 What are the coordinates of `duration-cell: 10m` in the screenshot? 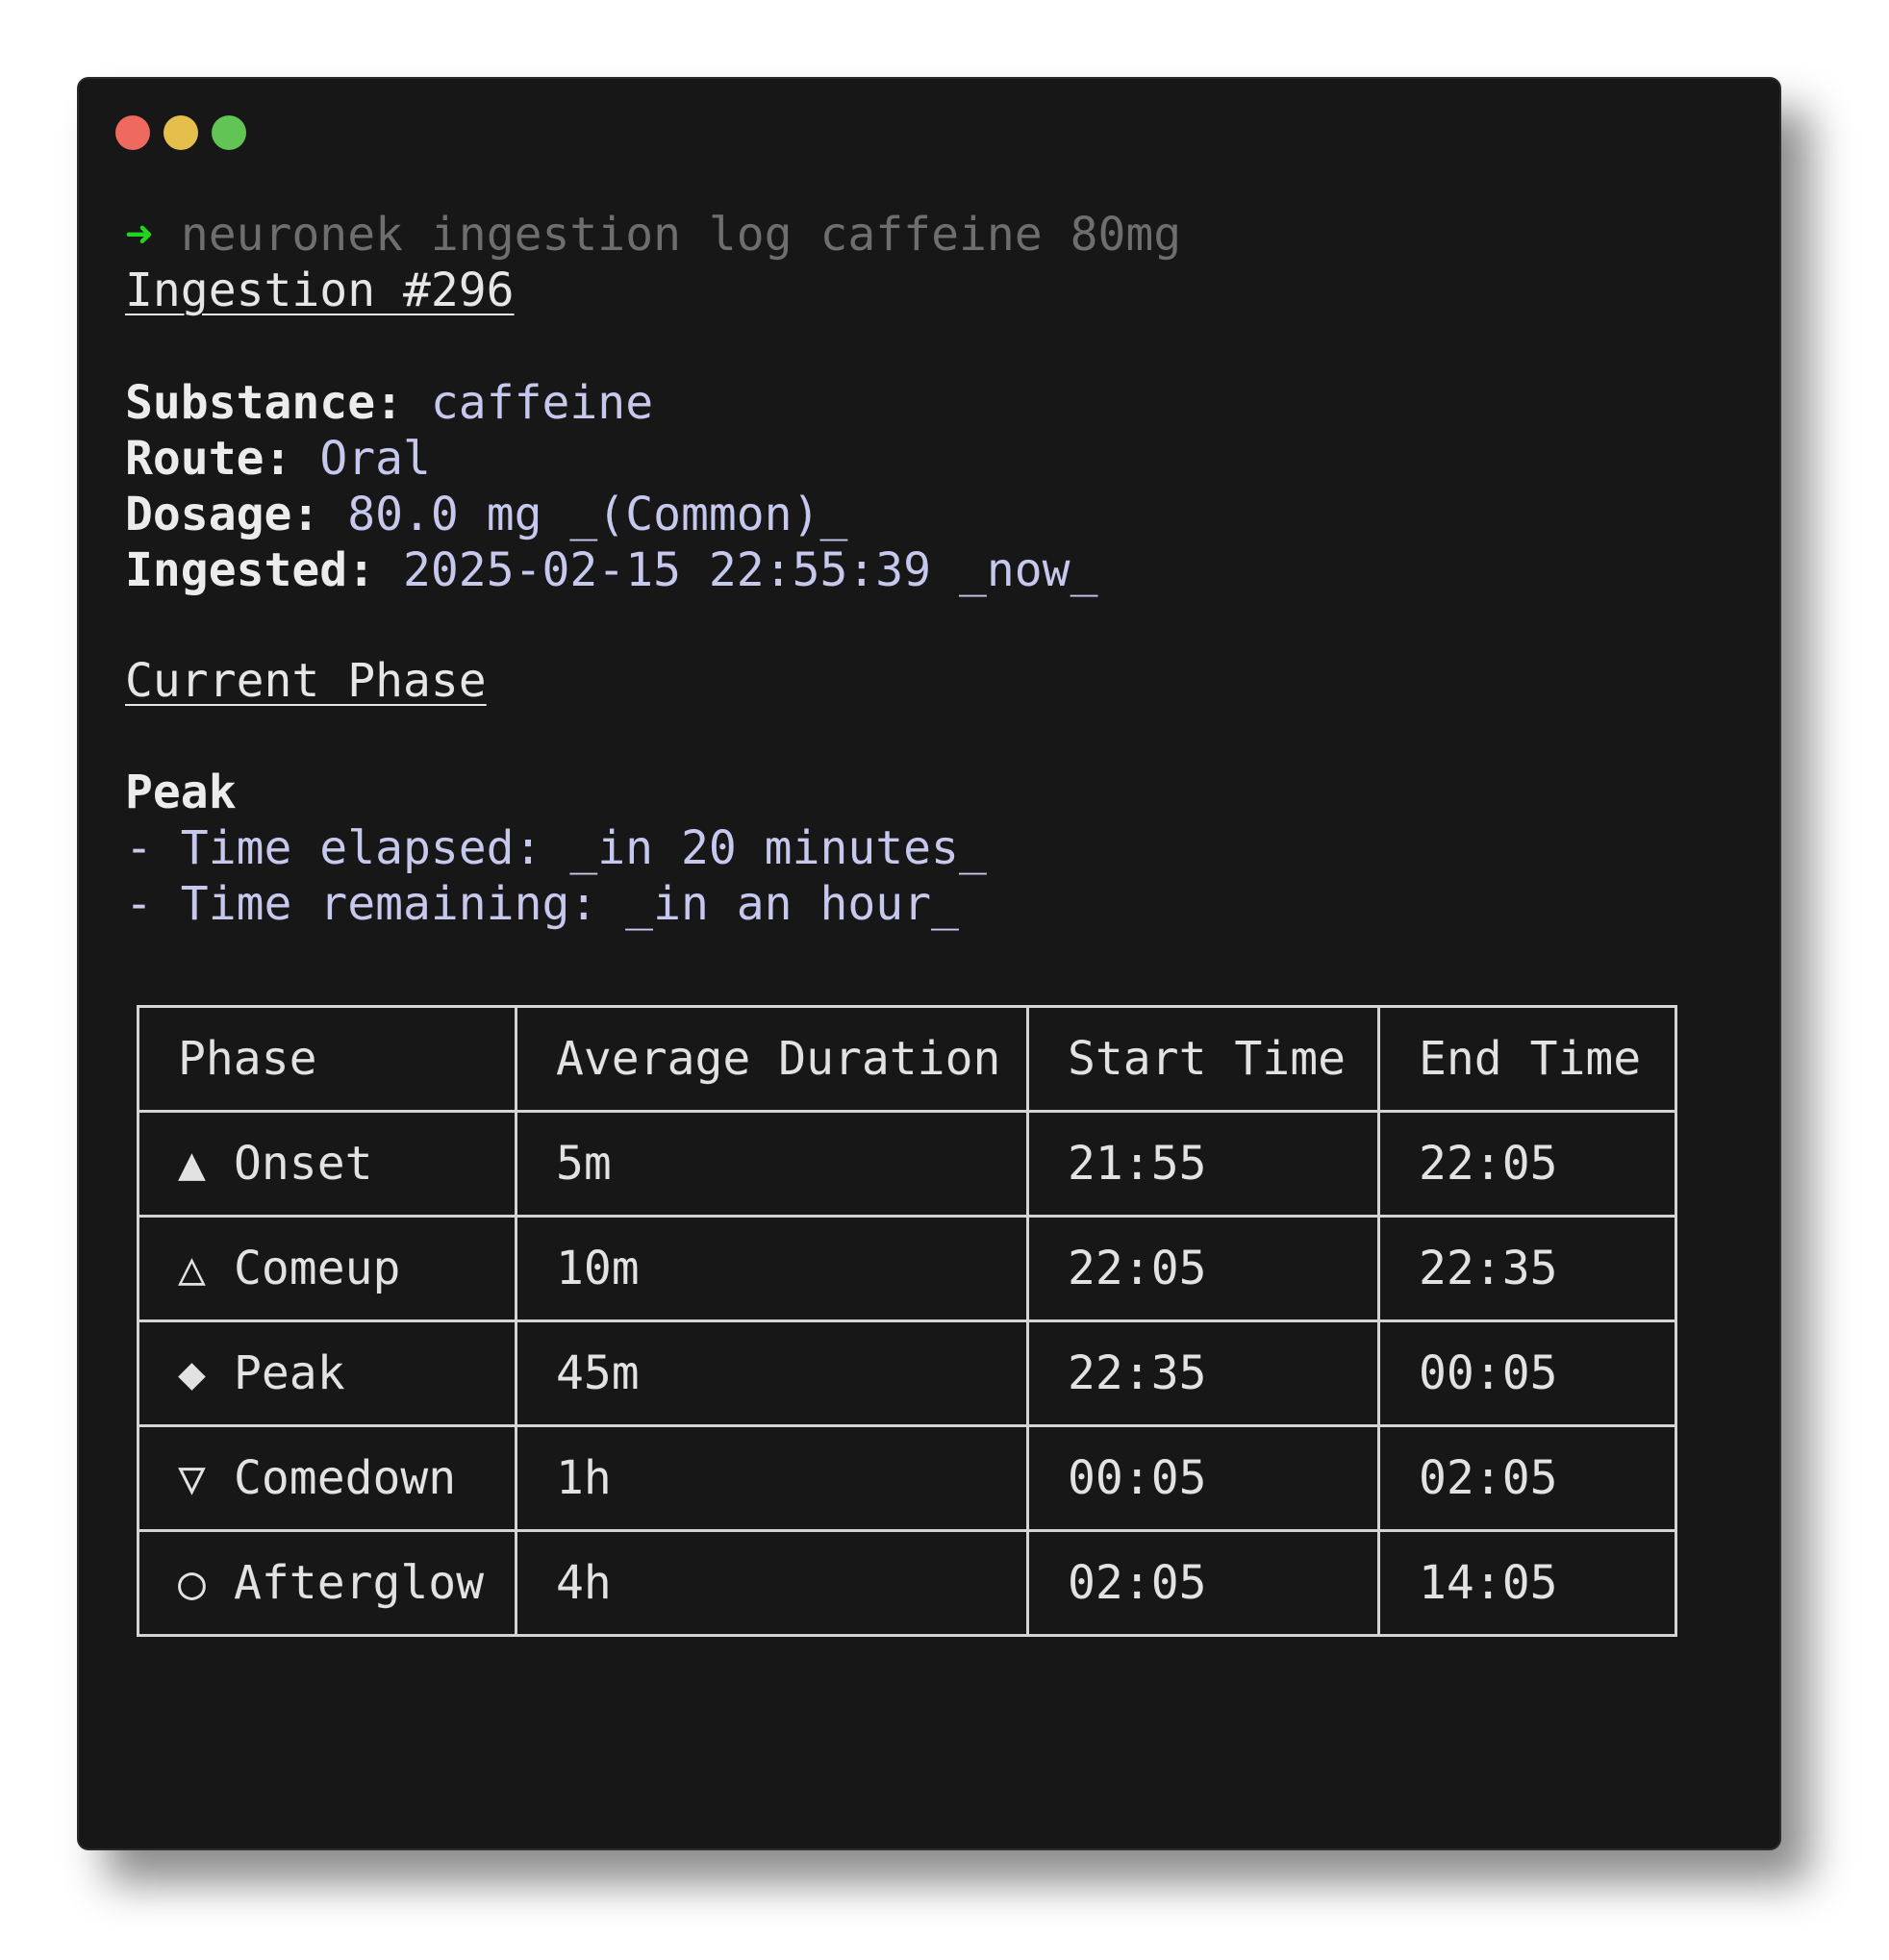 It's located at (772, 1268).